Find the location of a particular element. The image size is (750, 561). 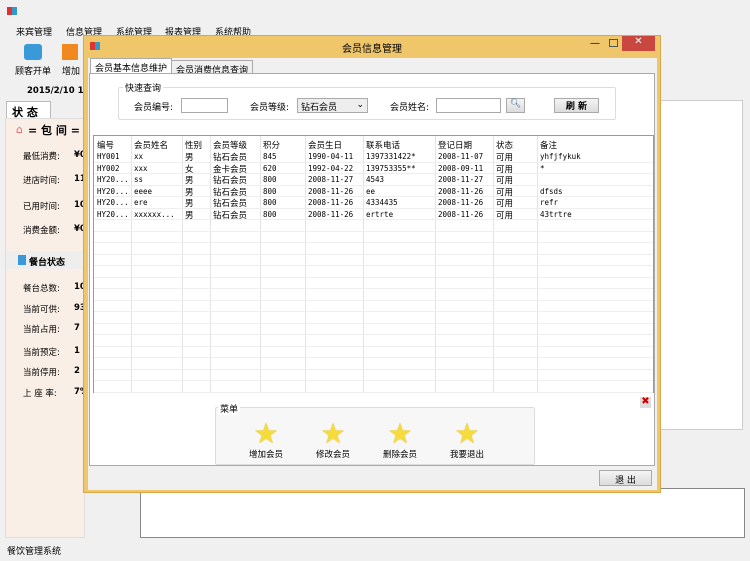

table-cell: refr is located at coordinates (549, 202).